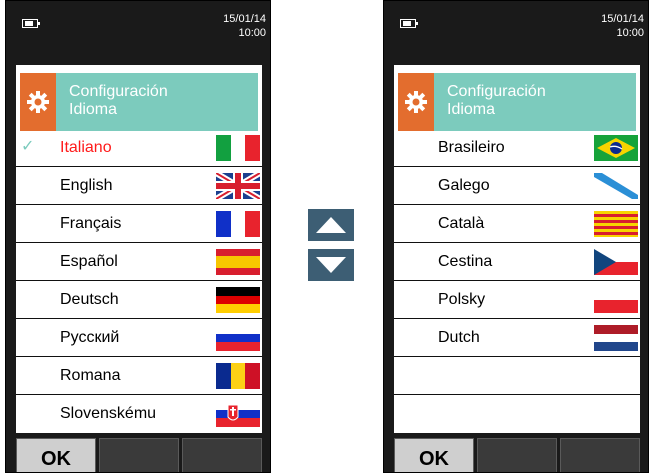  Describe the element at coordinates (616, 338) in the screenshot. I see `netherlands-flag-icon` at that location.